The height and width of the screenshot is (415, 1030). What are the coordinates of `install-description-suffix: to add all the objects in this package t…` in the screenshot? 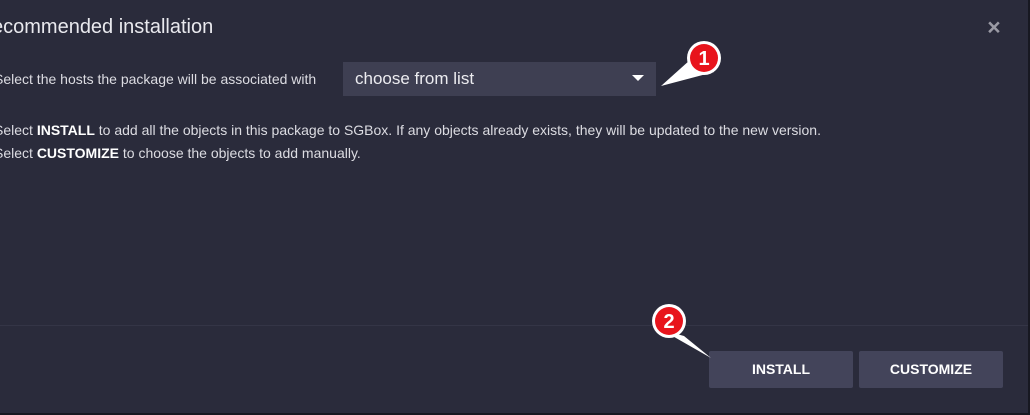 It's located at (457, 130).